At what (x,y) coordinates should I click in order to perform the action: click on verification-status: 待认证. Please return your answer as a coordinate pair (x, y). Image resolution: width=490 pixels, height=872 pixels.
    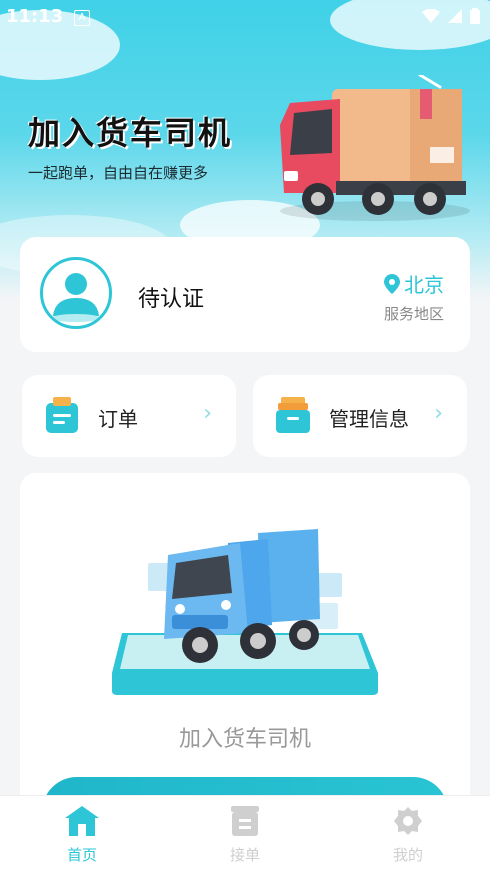
    Looking at the image, I should click on (171, 299).